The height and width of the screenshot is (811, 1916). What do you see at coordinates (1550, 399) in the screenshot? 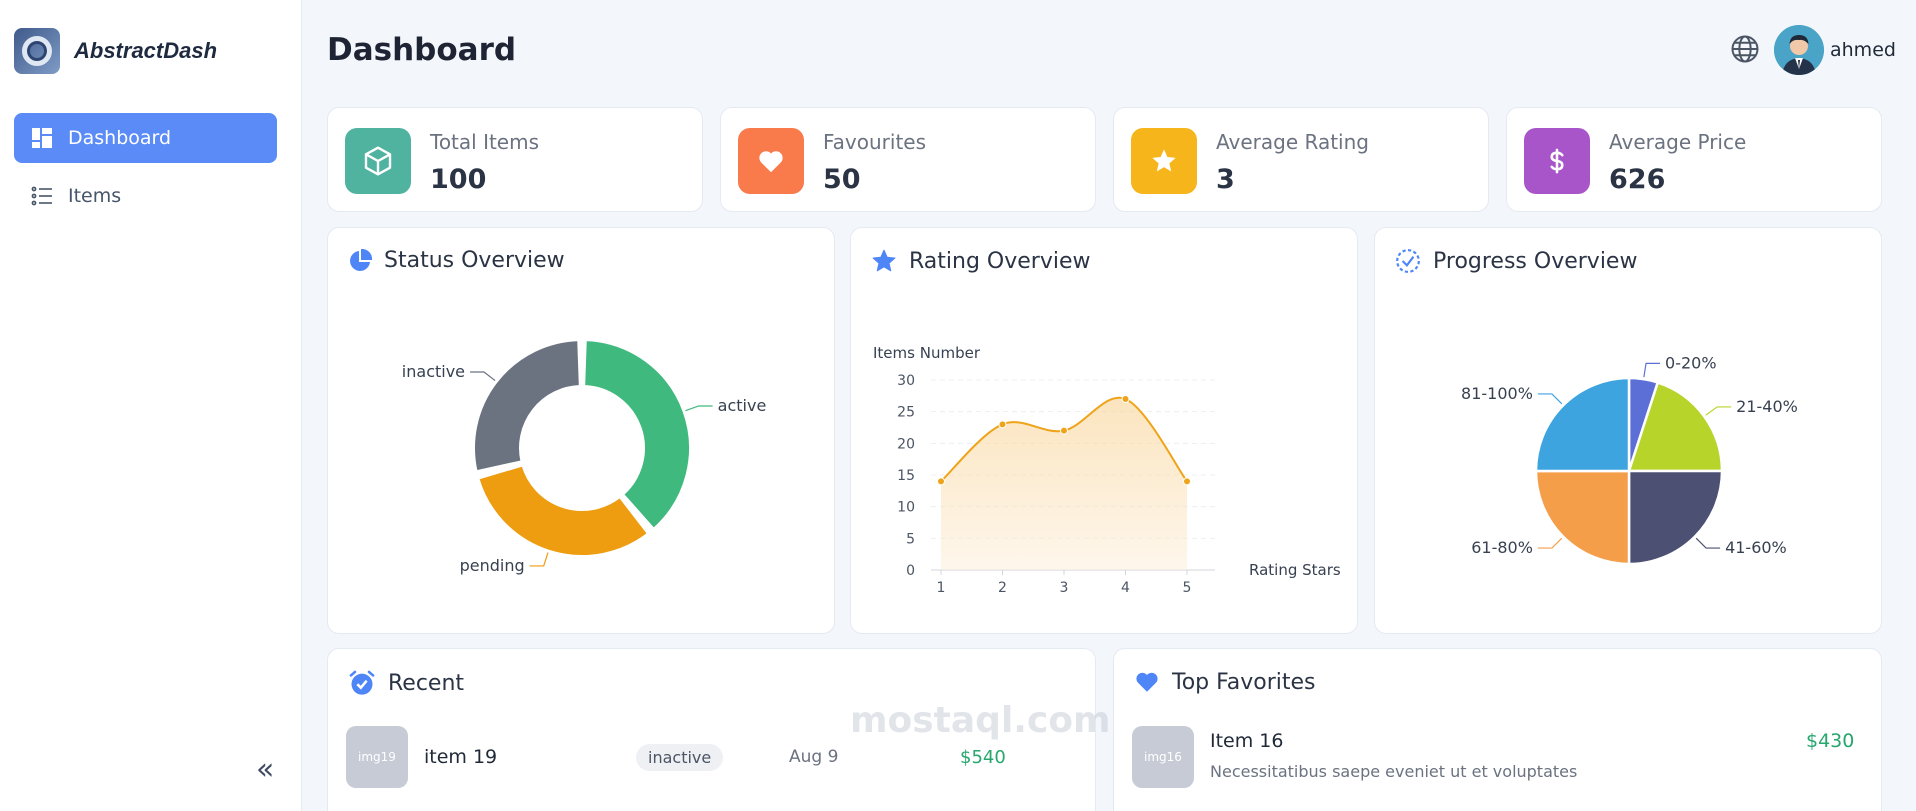
I see `pie-4-leader` at bounding box center [1550, 399].